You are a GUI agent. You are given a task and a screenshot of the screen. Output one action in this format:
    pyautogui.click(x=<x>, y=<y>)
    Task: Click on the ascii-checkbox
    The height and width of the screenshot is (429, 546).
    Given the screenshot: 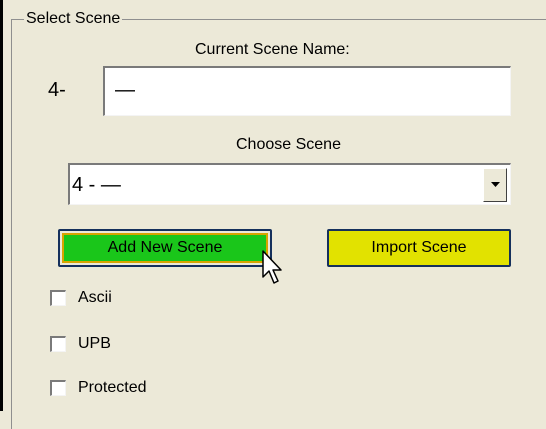 What is the action you would take?
    pyautogui.click(x=58, y=298)
    